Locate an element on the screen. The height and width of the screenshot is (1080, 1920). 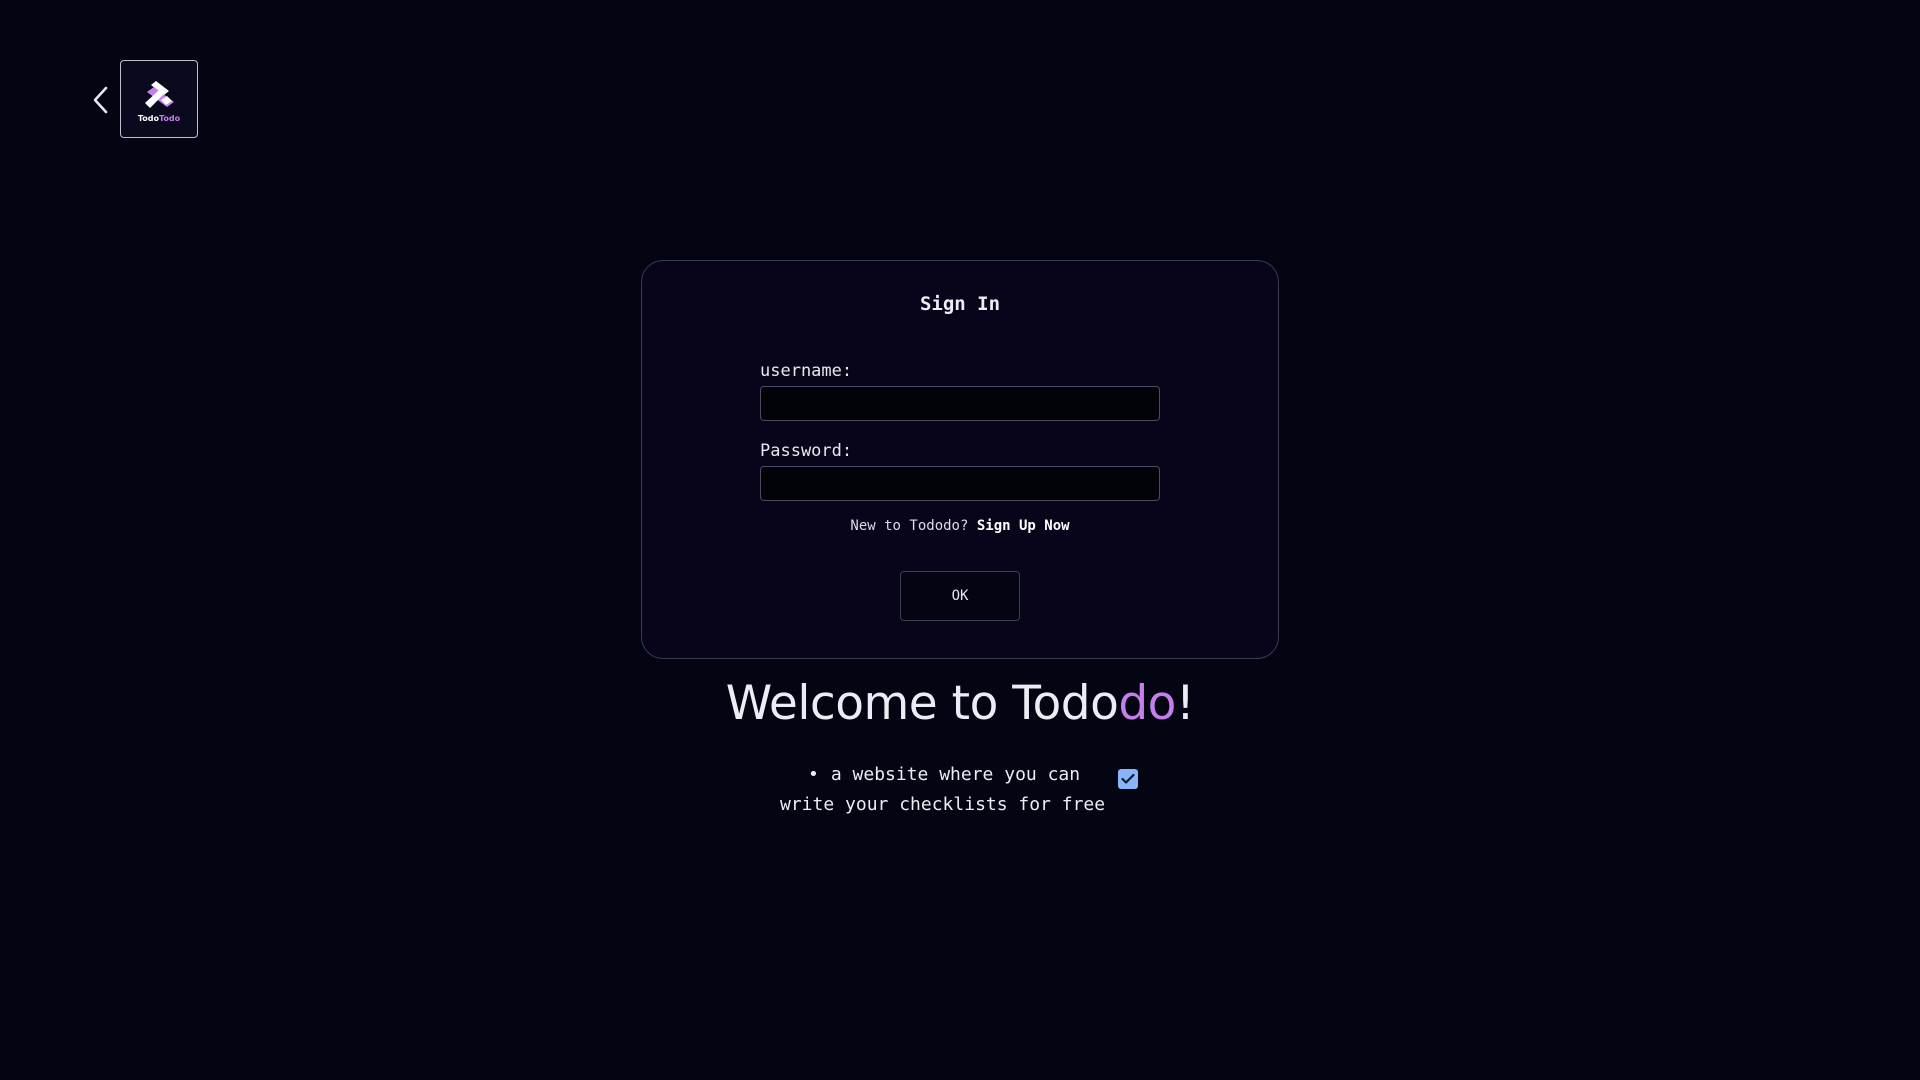
tagline-checkbox is located at coordinates (1128, 779).